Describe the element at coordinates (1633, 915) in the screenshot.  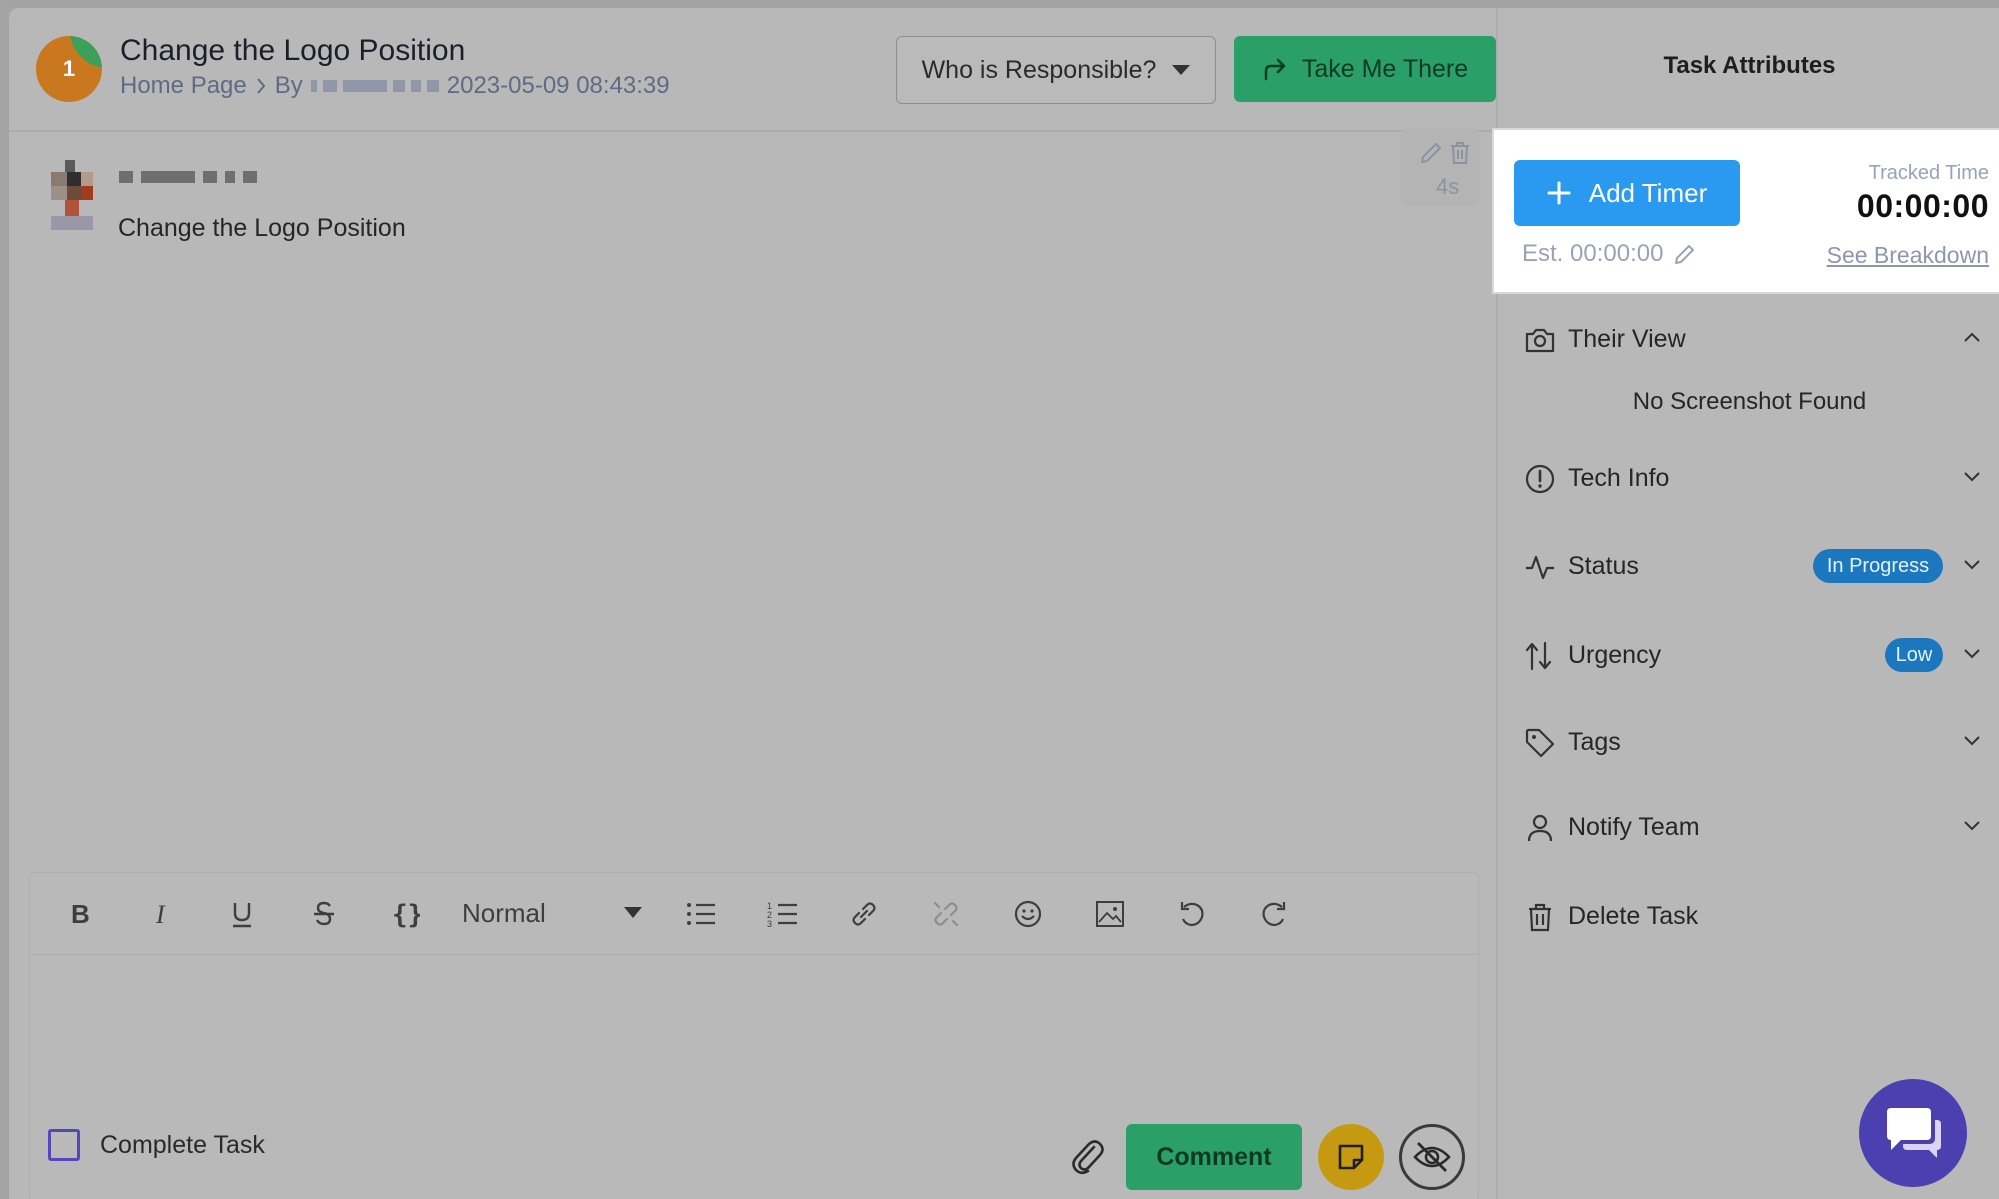
I see `delete-task-label: Delete Task` at that location.